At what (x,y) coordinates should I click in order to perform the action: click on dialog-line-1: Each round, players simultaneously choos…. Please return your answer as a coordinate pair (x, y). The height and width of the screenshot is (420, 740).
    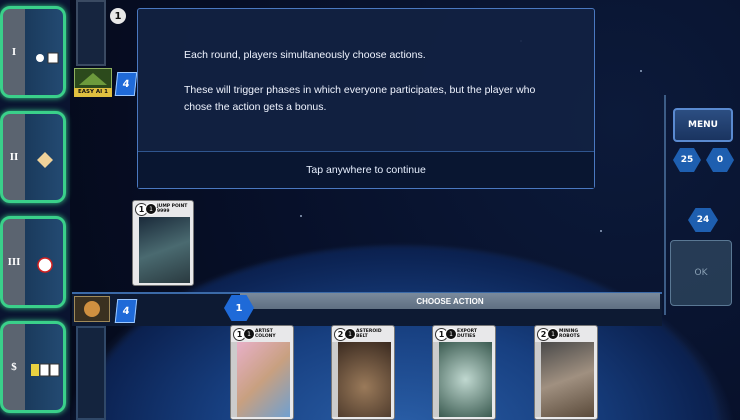
    Looking at the image, I should click on (305, 55).